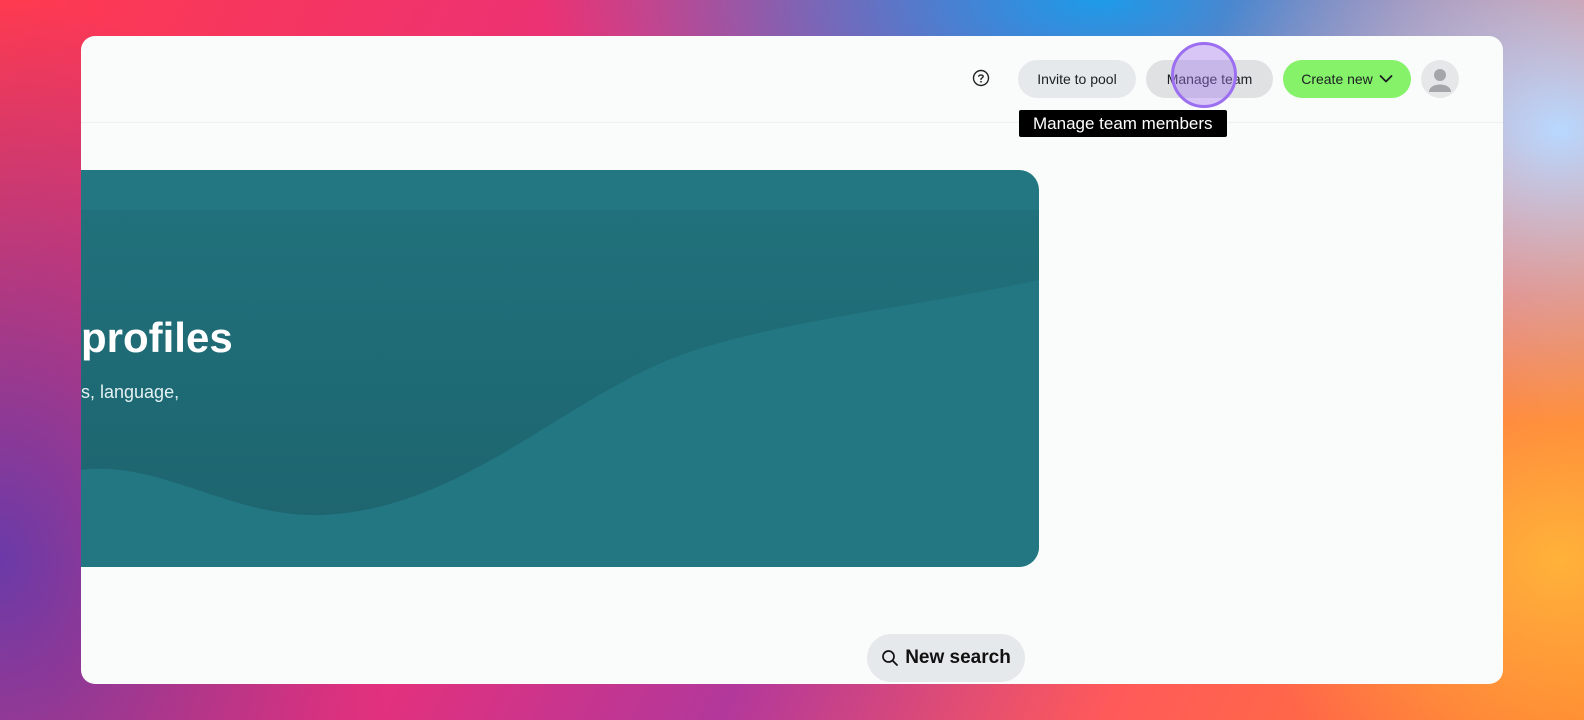 The height and width of the screenshot is (720, 1584). I want to click on user-avatar-icon, so click(1440, 80).